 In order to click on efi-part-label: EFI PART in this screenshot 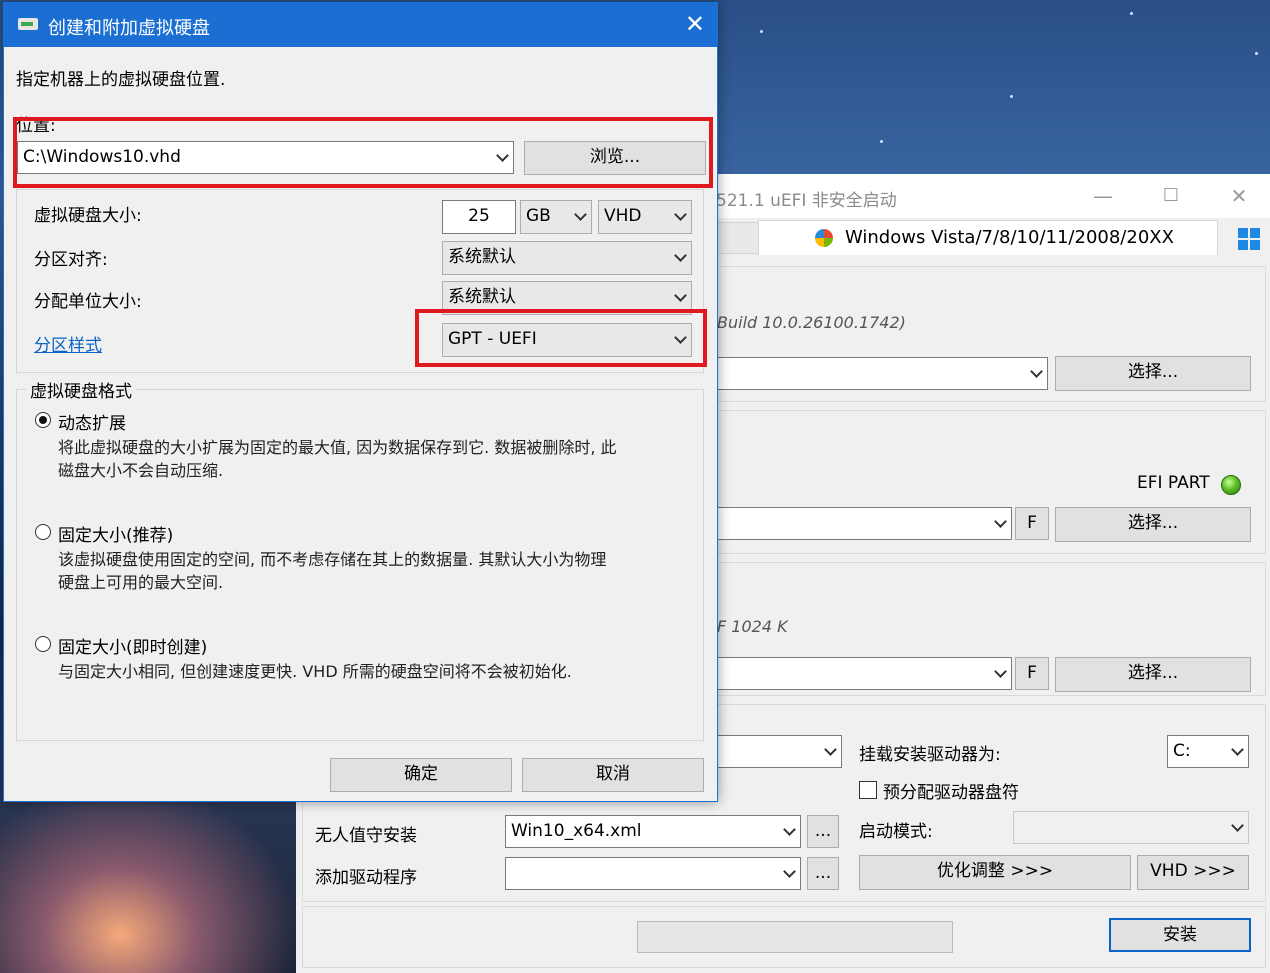, I will do `click(1173, 483)`.